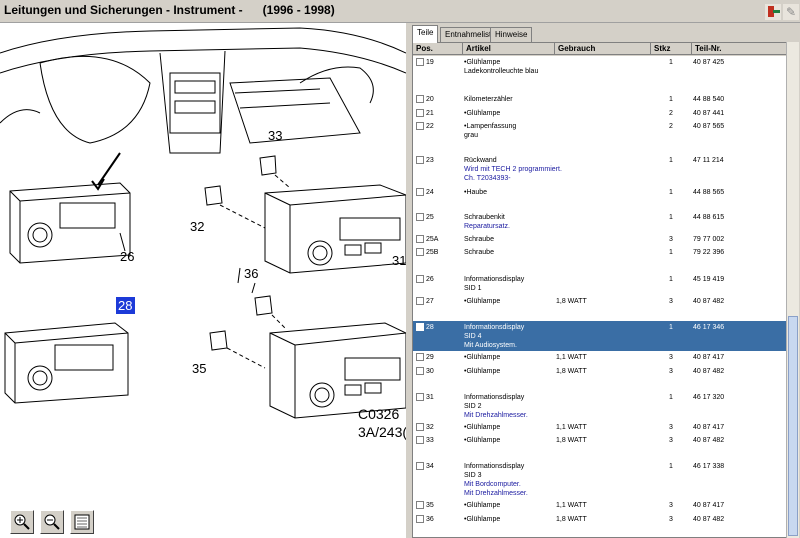  I want to click on cell-pos: 34, so click(430, 466).